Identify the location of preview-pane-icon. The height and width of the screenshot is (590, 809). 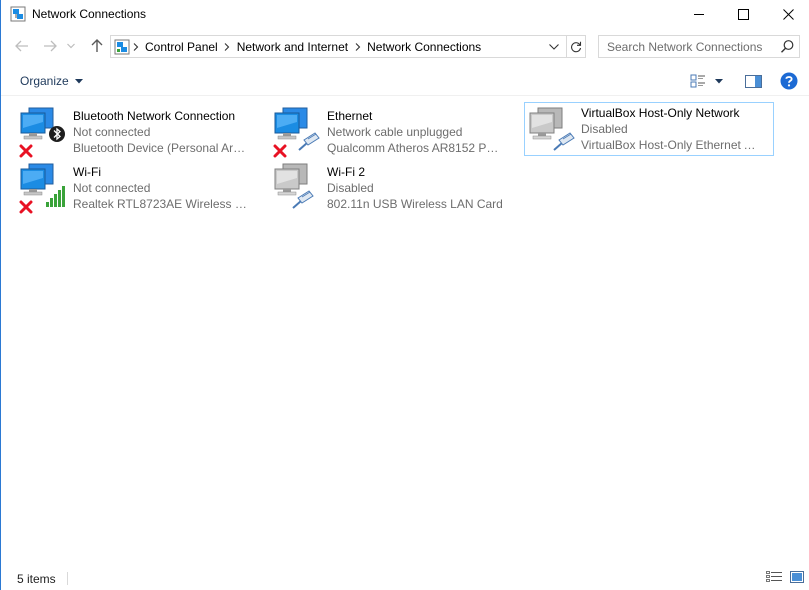
(753, 81).